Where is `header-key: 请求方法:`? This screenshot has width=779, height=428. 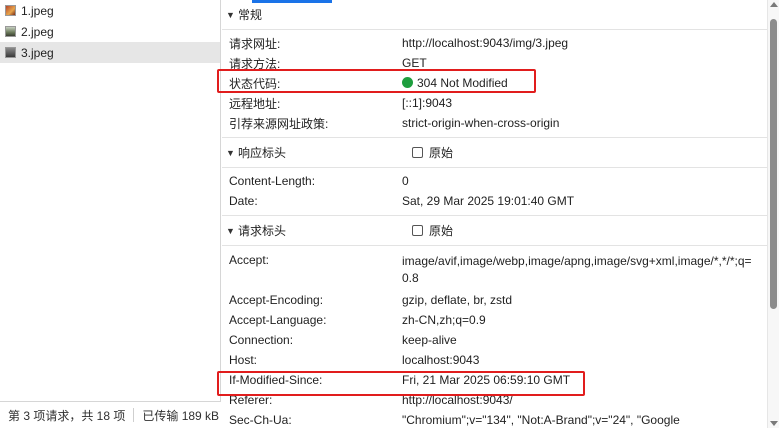
header-key: 请求方法: is located at coordinates (255, 63).